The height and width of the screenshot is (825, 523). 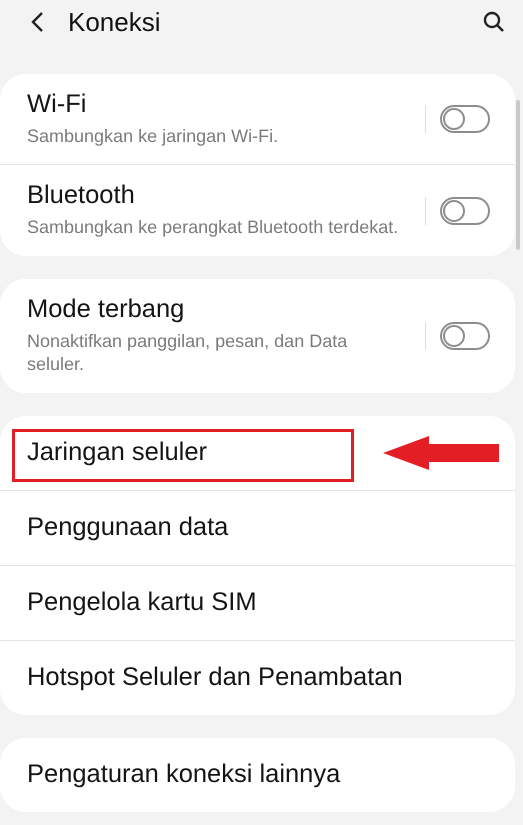 What do you see at coordinates (494, 22) in the screenshot?
I see `search-icon` at bounding box center [494, 22].